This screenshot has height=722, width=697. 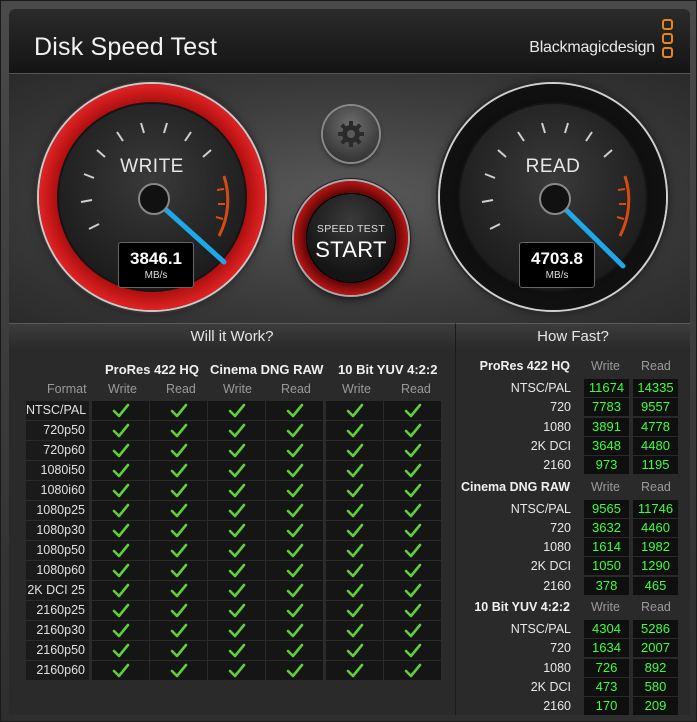 I want to click on write-speed-cell: 4304, so click(x=606, y=629).